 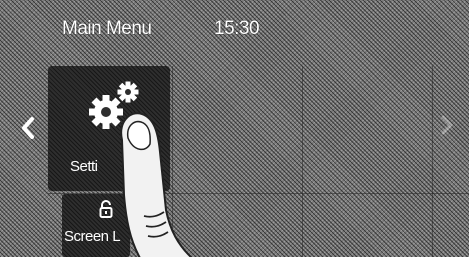 I want to click on clock: 15:30, so click(x=237, y=28).